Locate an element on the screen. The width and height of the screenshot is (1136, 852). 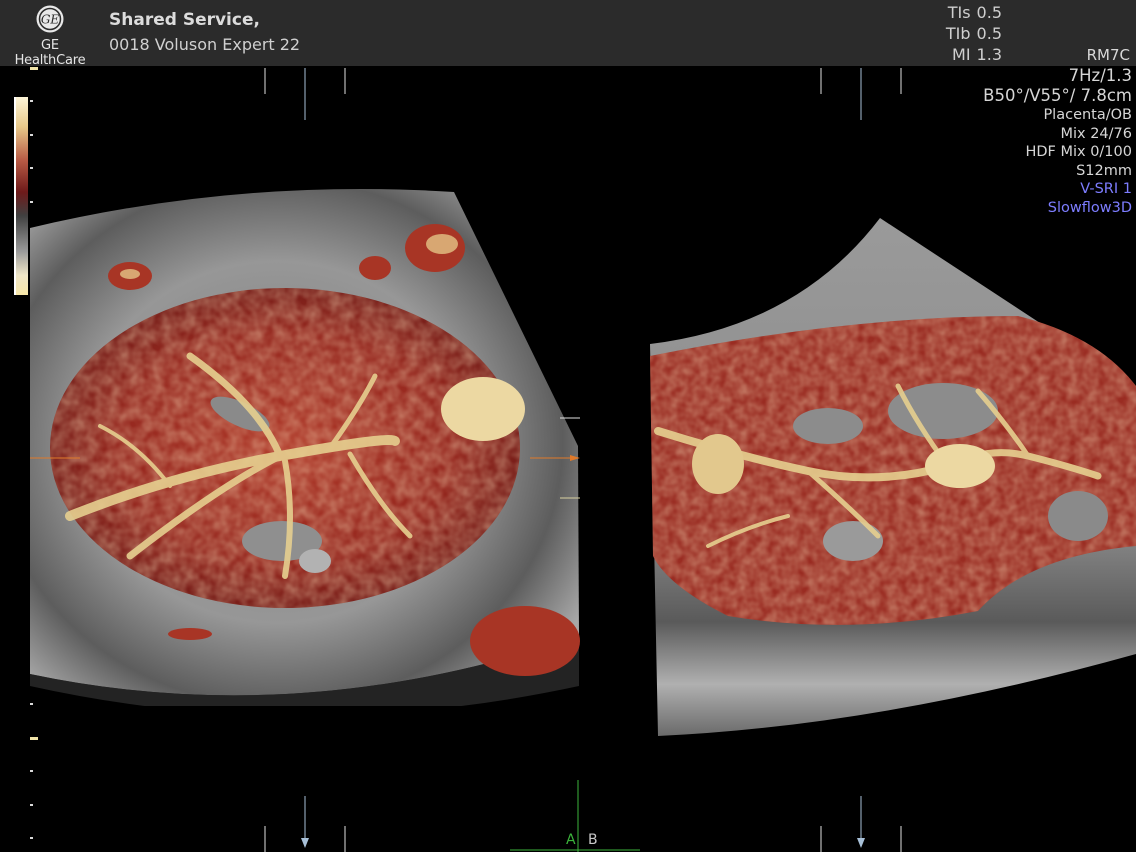
view-label-a: A is located at coordinates (571, 840).